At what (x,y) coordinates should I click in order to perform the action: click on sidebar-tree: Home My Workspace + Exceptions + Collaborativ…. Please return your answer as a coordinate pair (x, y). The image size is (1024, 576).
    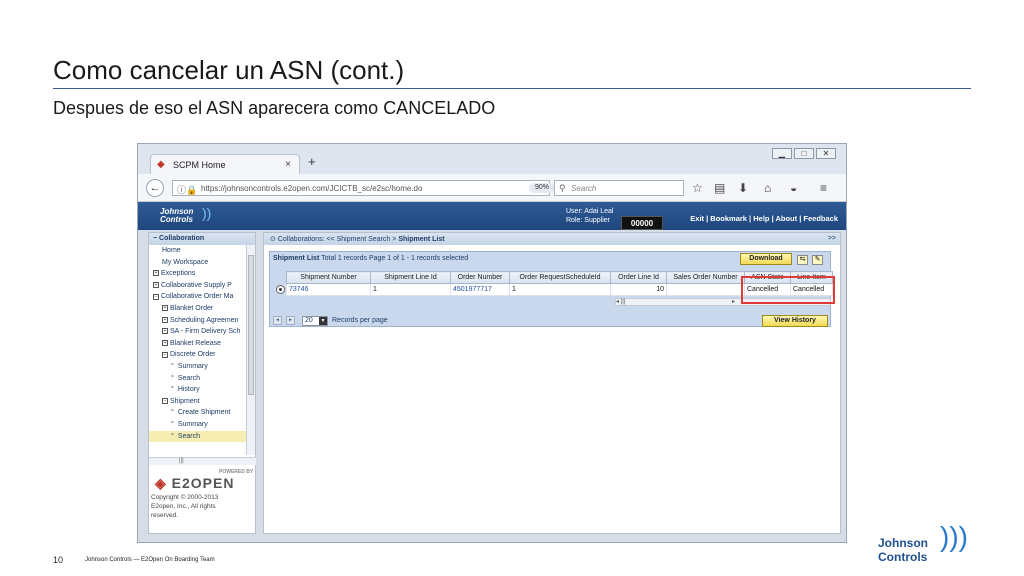
    Looking at the image, I should click on (202, 344).